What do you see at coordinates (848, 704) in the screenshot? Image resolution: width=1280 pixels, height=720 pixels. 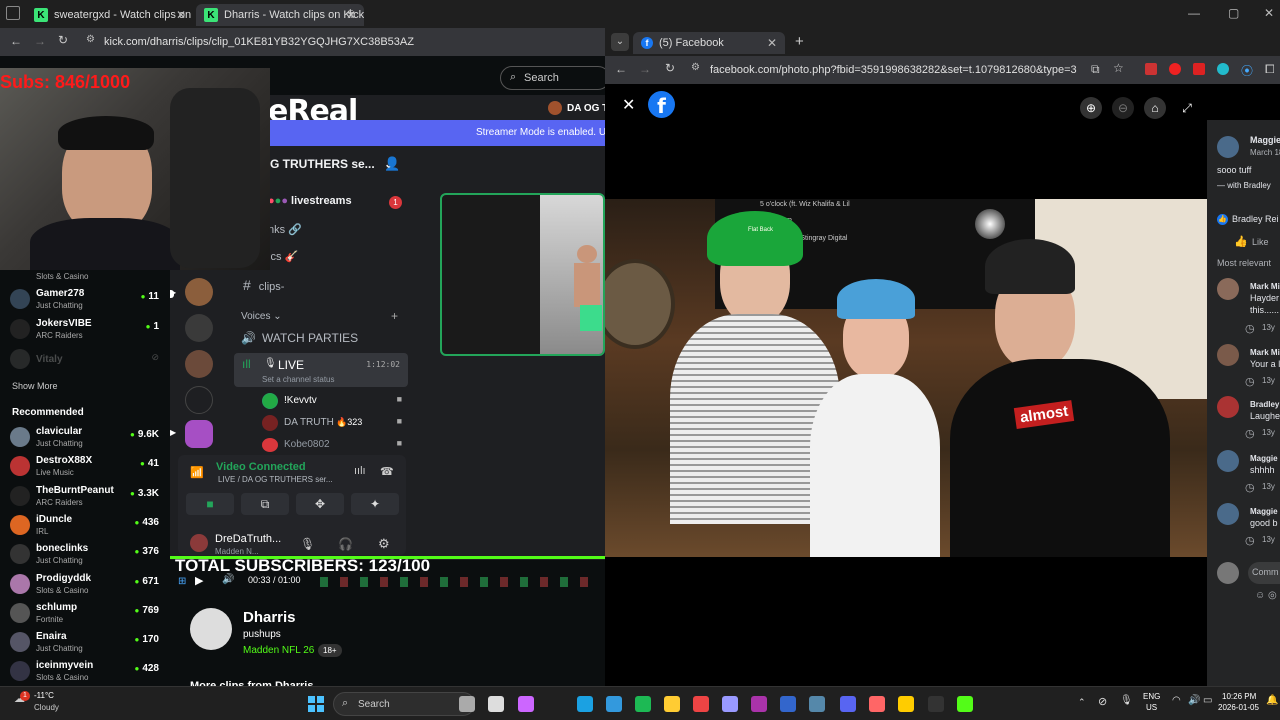 I see `discord-icon` at bounding box center [848, 704].